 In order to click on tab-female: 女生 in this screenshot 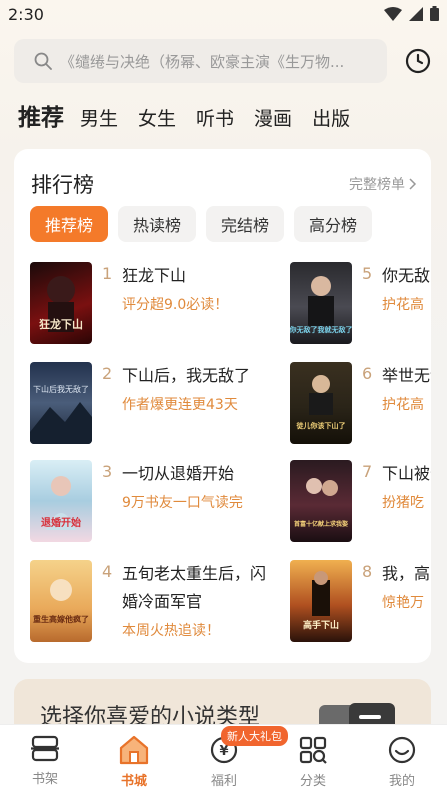, I will do `click(157, 117)`.